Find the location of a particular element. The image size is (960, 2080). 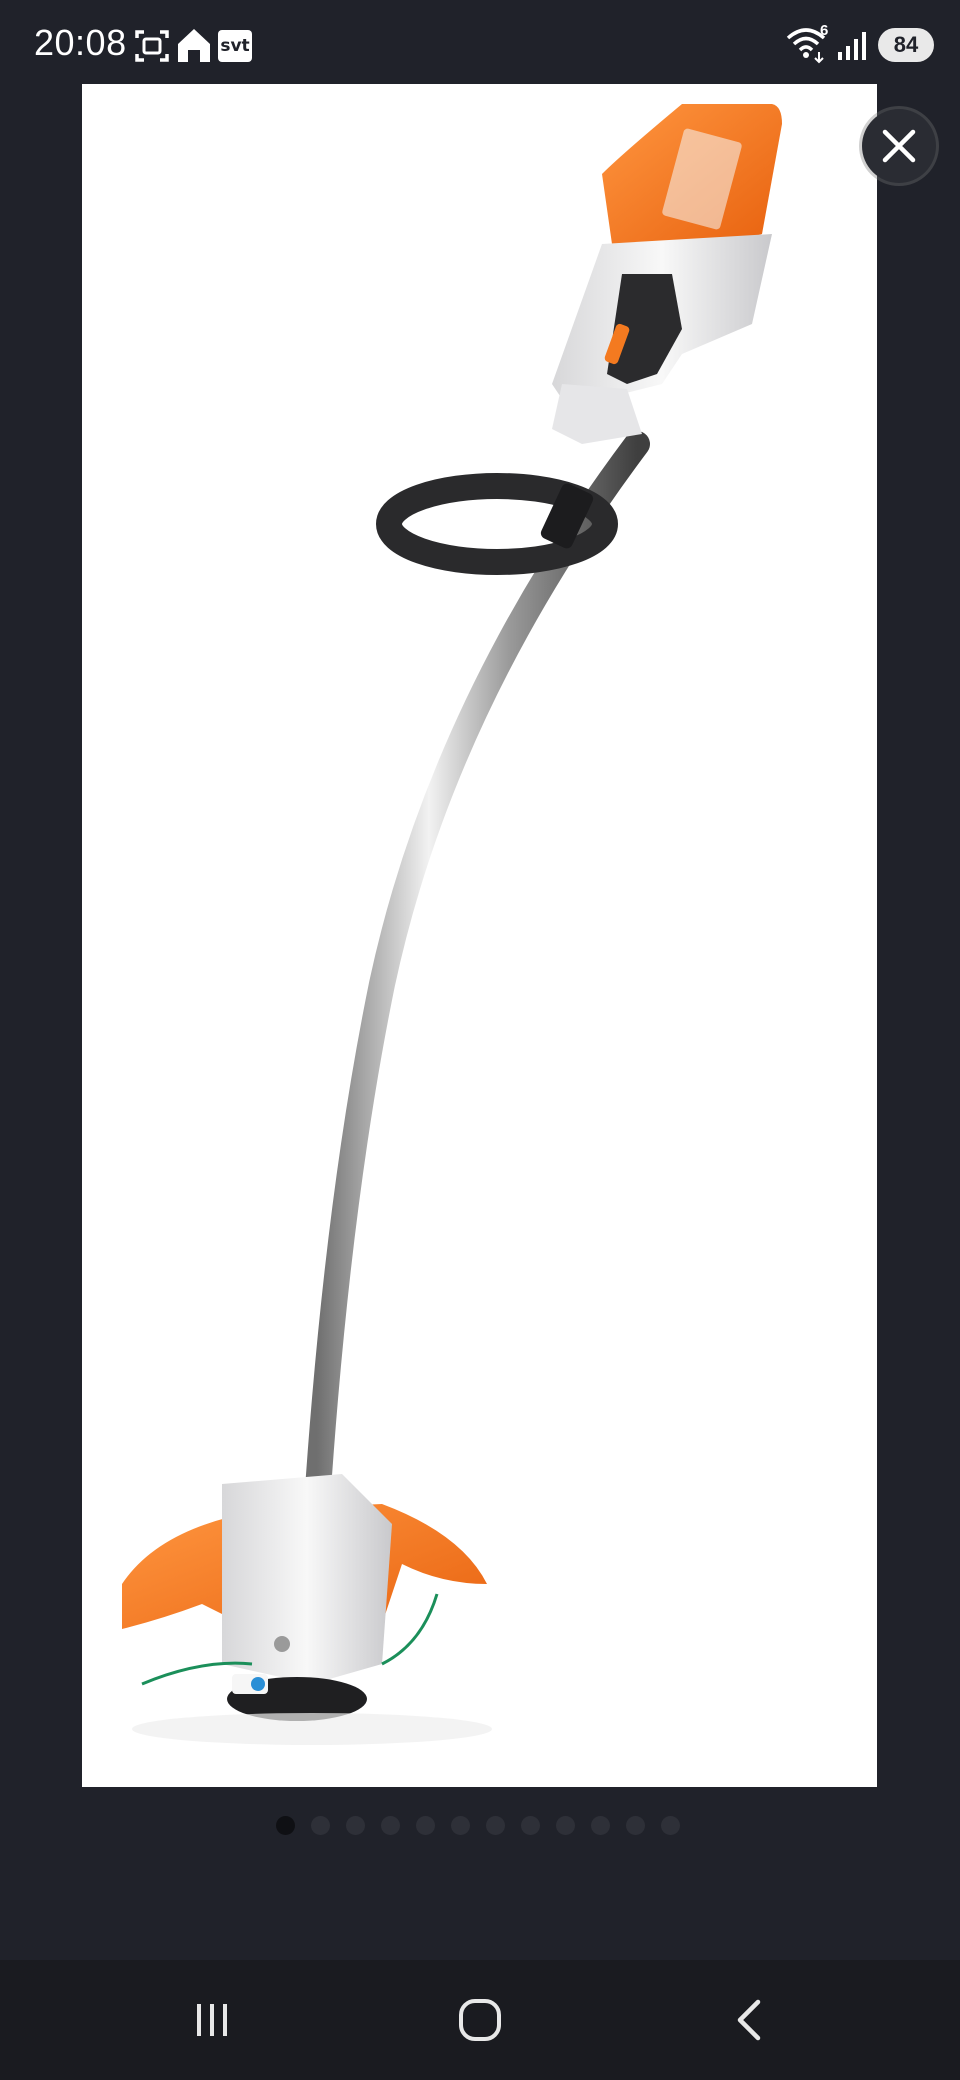

home-icon is located at coordinates (480, 2020).